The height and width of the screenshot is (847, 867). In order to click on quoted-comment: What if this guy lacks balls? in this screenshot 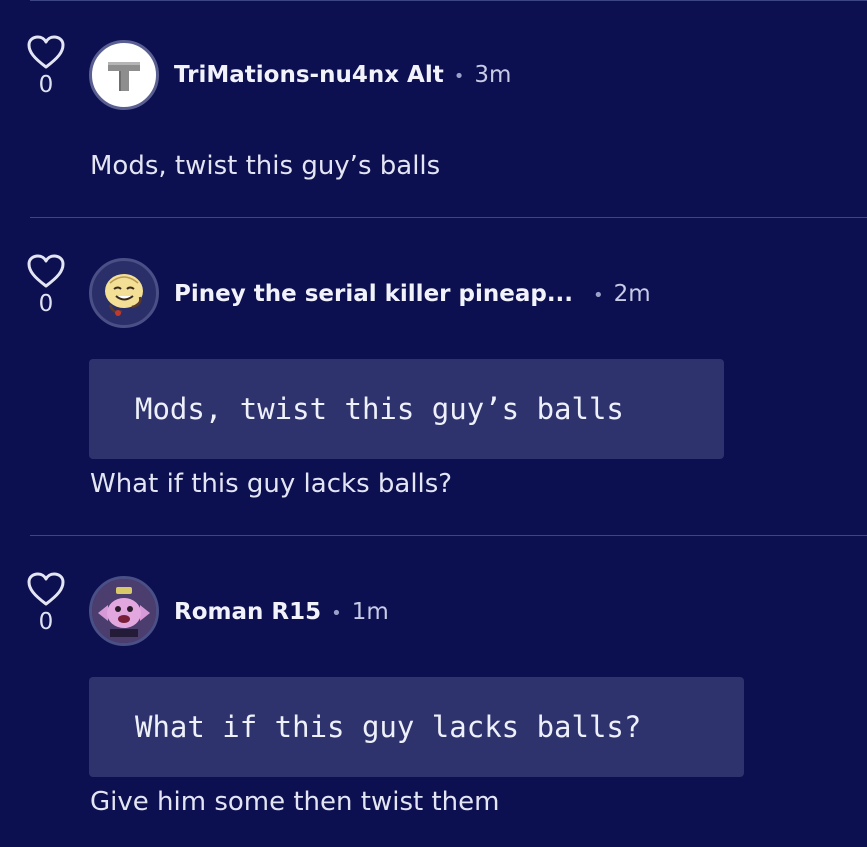, I will do `click(416, 727)`.